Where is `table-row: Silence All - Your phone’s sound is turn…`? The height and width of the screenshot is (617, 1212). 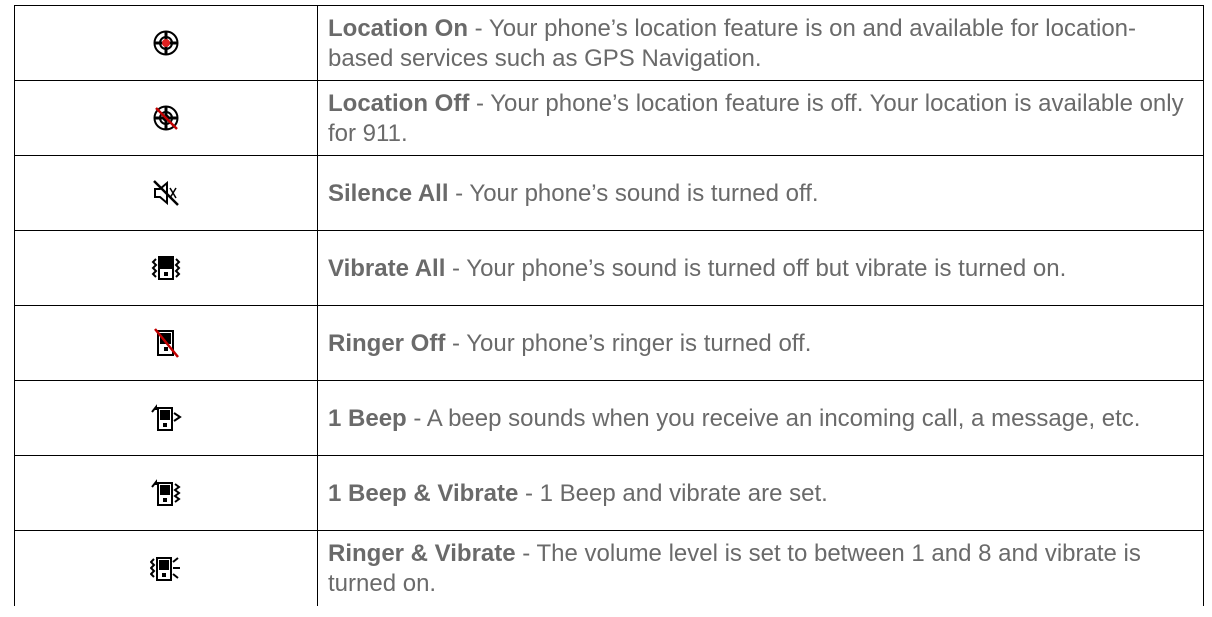 table-row: Silence All - Your phone’s sound is turn… is located at coordinates (609, 193).